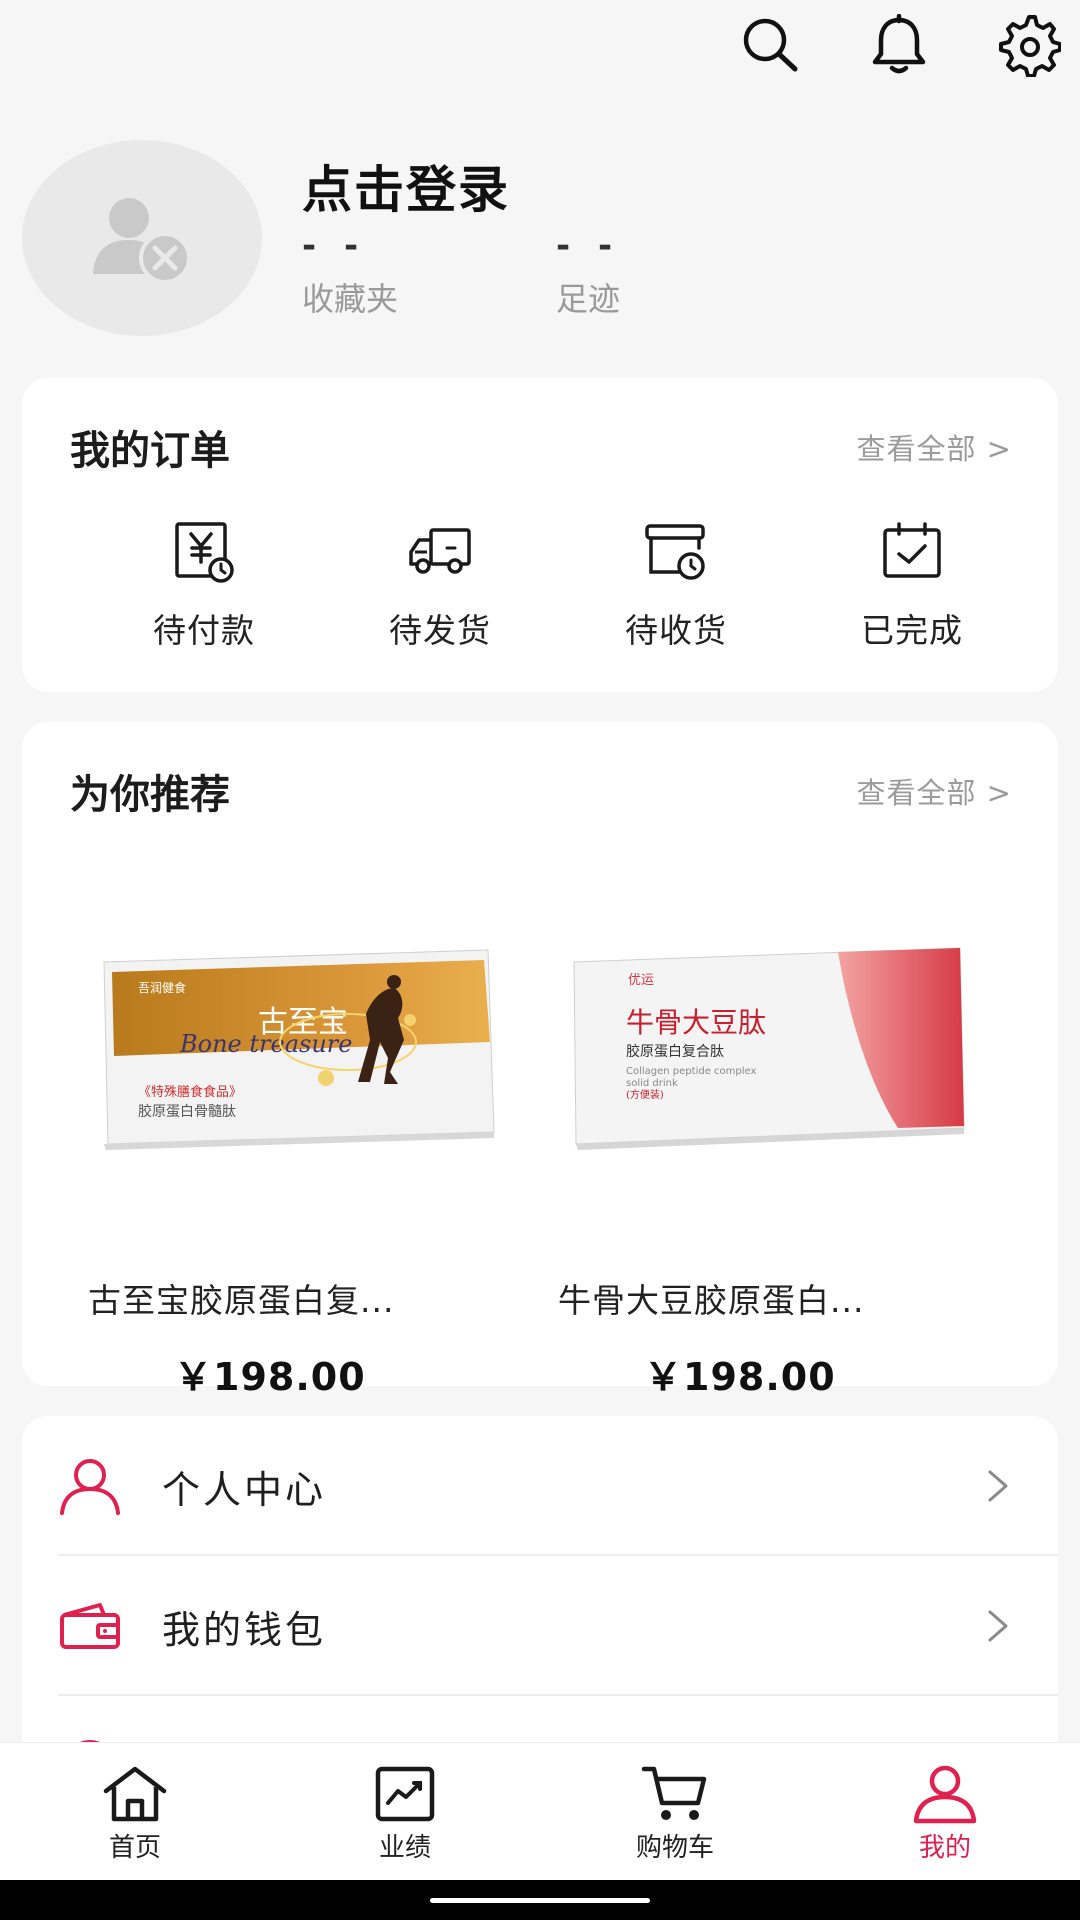 This screenshot has height=1920, width=1080. What do you see at coordinates (405, 1794) in the screenshot?
I see `chart-icon` at bounding box center [405, 1794].